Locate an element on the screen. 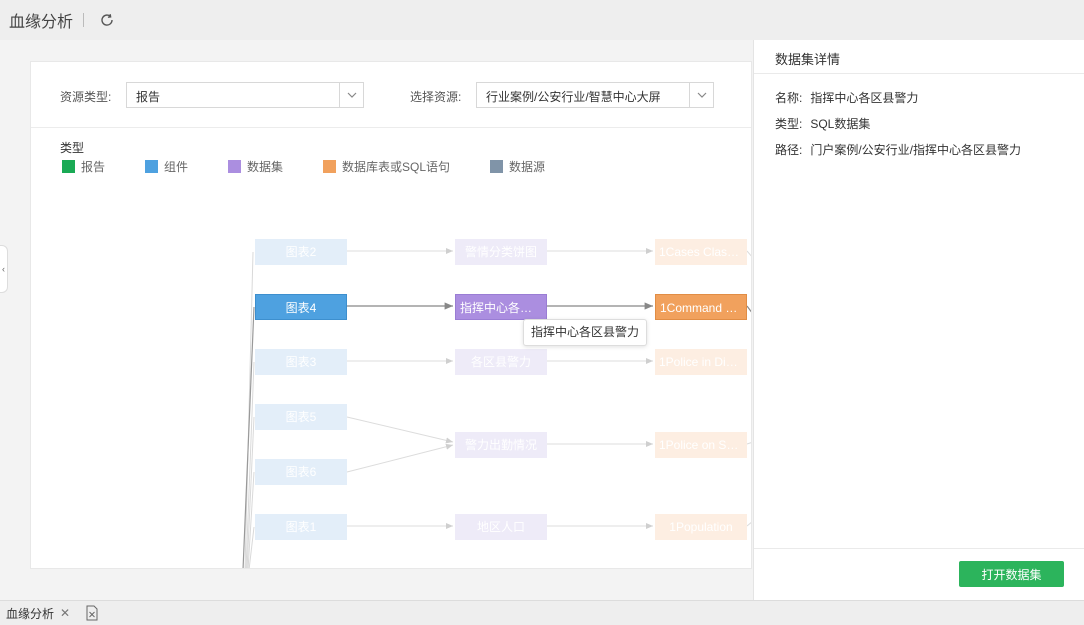 The image size is (1084, 625). node-dataset-case-pie: 警情分类饼图 is located at coordinates (501, 252).